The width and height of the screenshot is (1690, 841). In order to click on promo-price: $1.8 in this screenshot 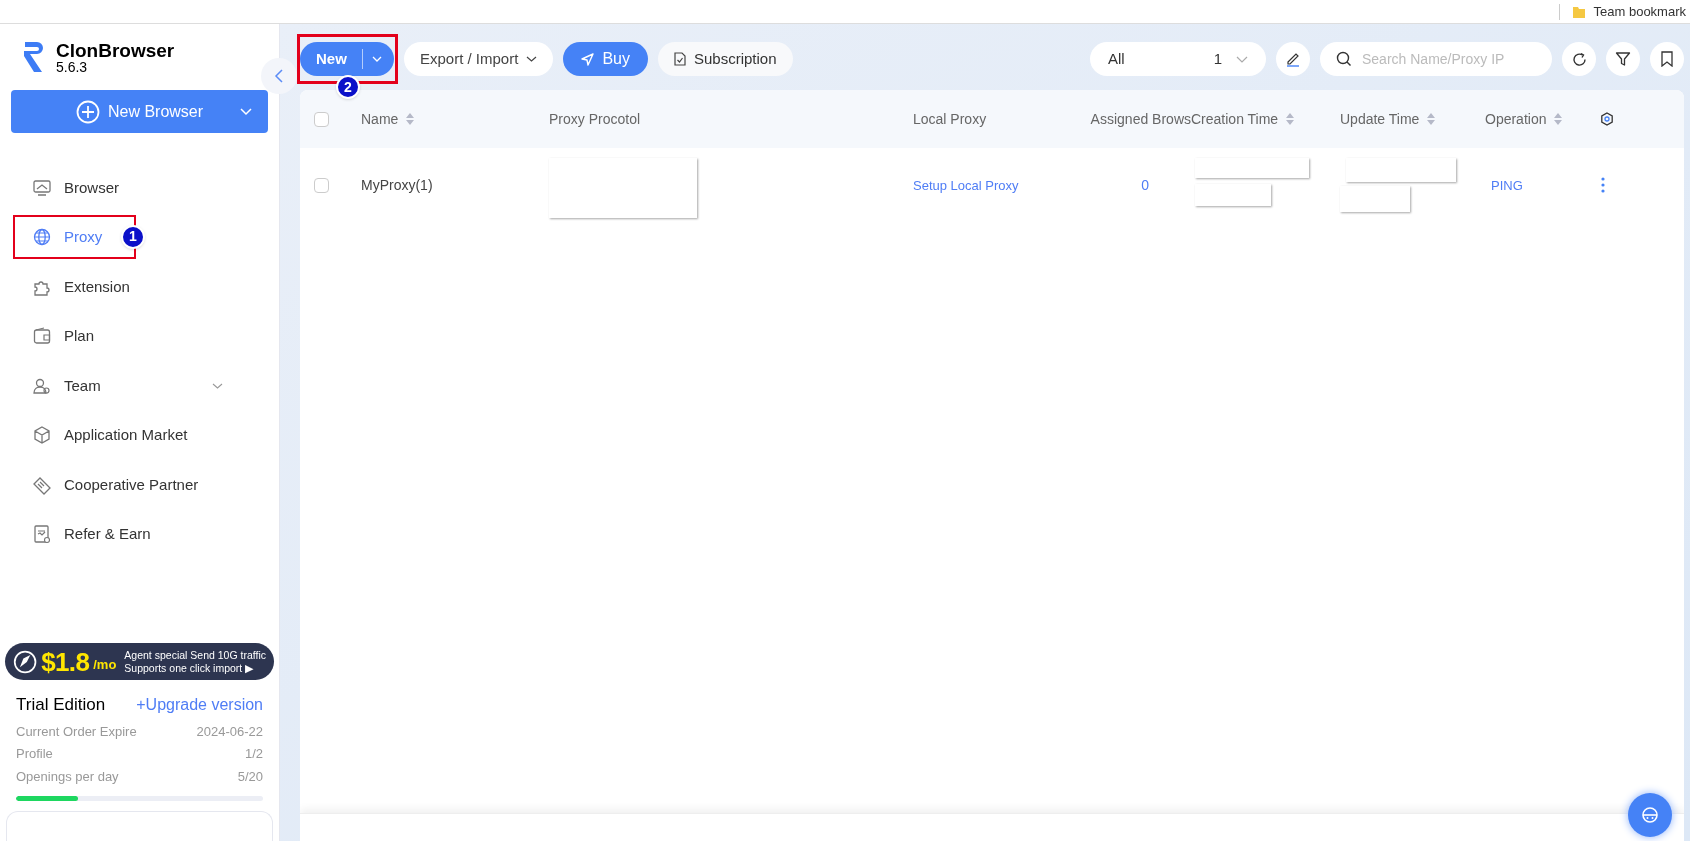, I will do `click(65, 661)`.